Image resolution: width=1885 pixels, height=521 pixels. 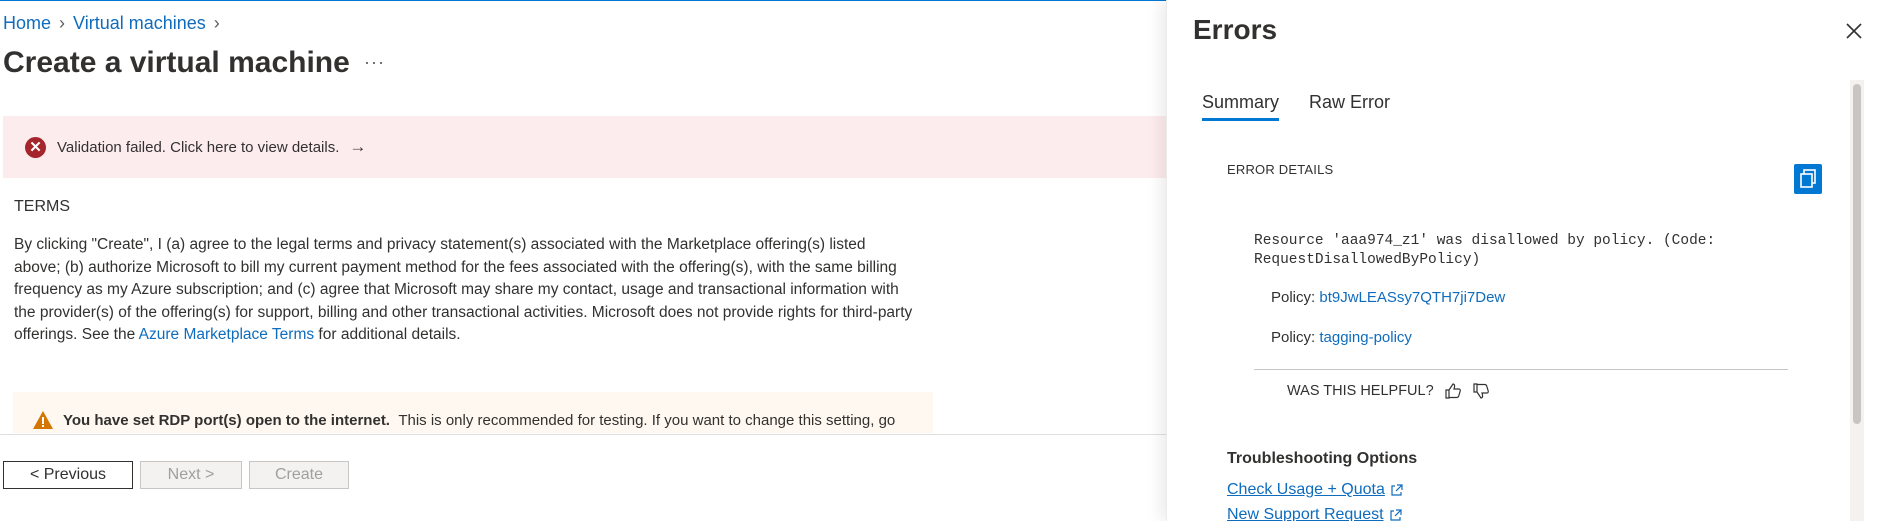 What do you see at coordinates (1365, 337) in the screenshot?
I see `policy-link: tagging-policy` at bounding box center [1365, 337].